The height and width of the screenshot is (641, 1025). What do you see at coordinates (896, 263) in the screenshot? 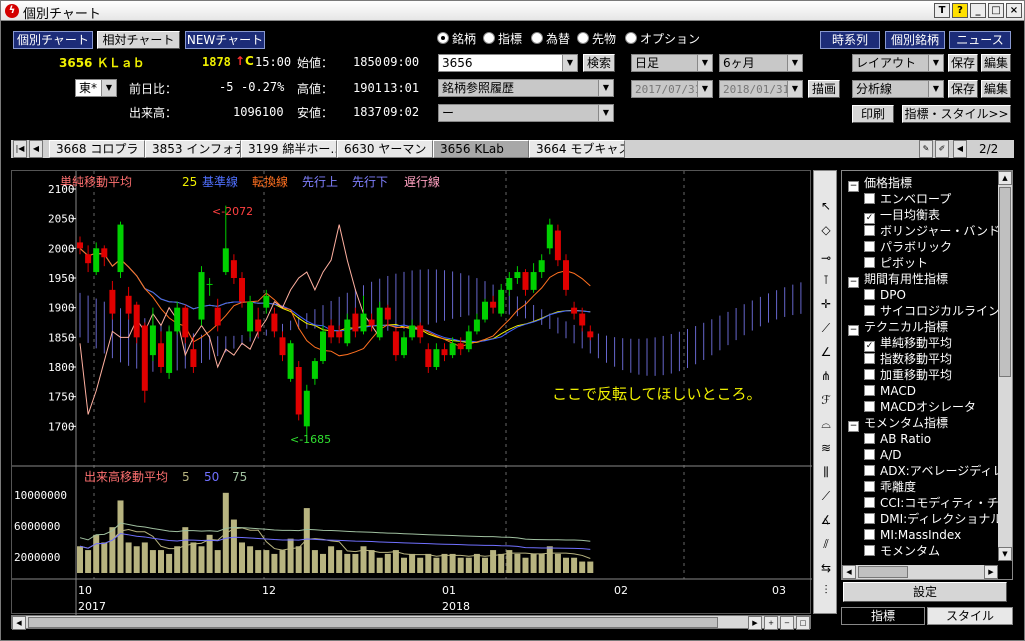
I see `tree-item: ピボット` at bounding box center [896, 263].